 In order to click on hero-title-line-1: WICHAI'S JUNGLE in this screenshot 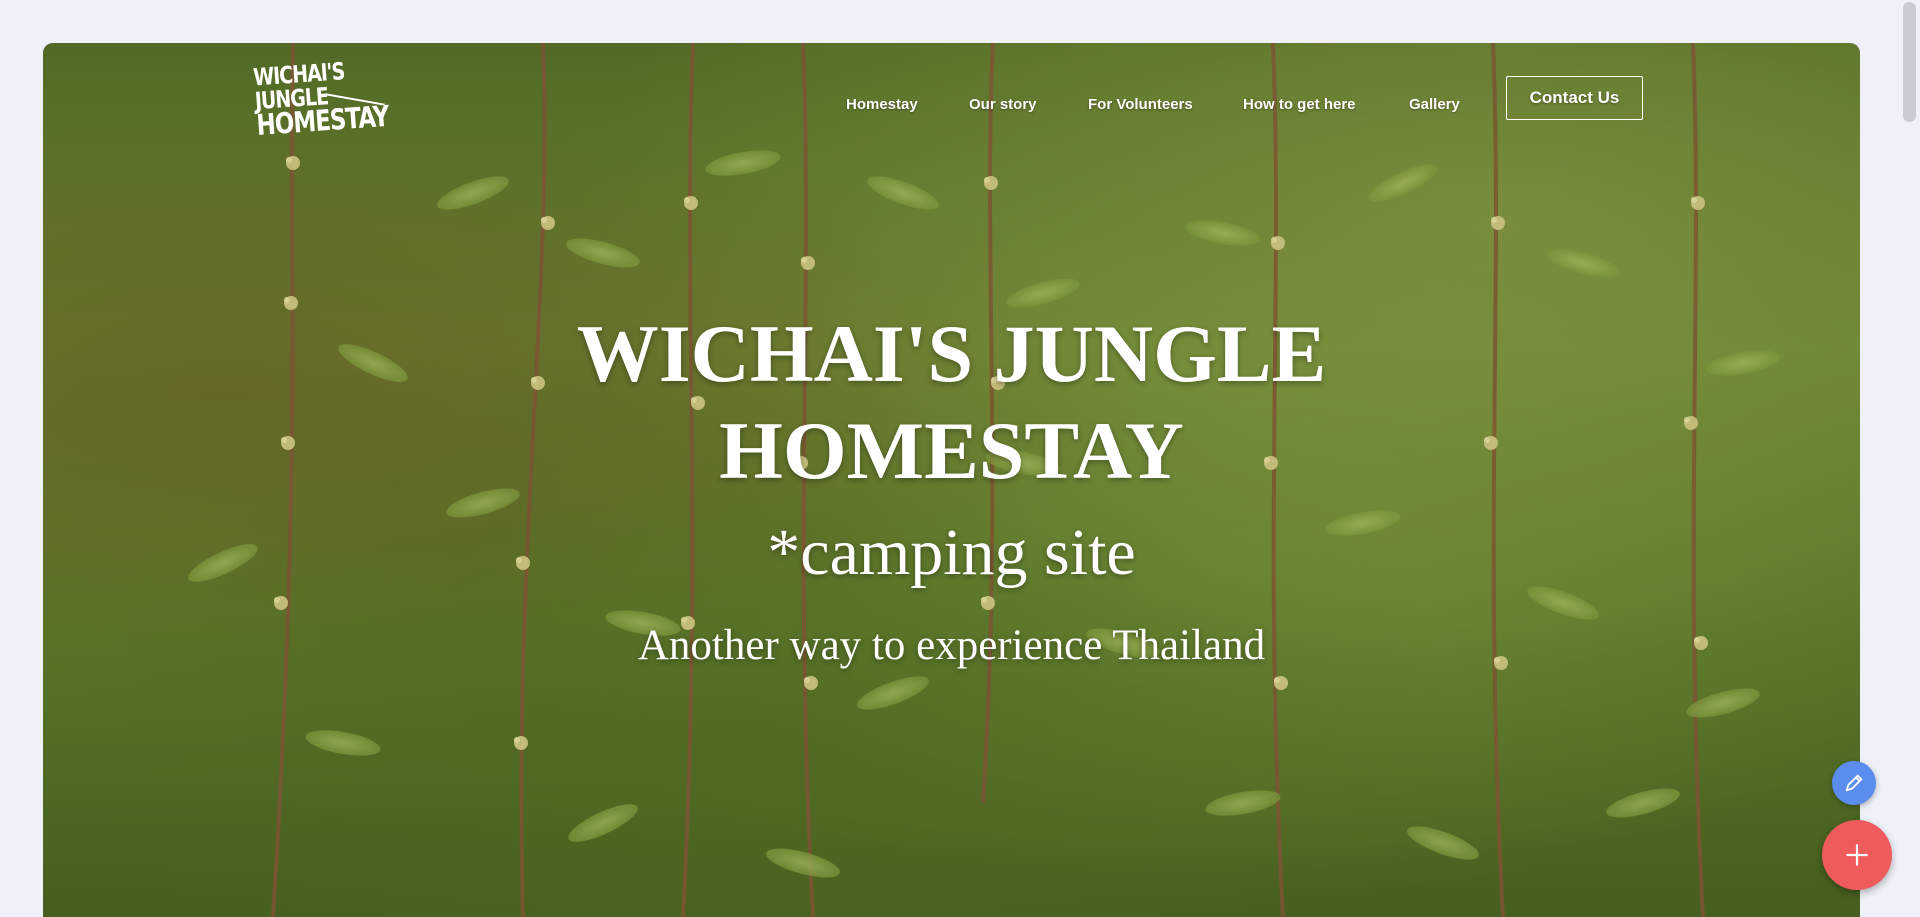, I will do `click(951, 353)`.